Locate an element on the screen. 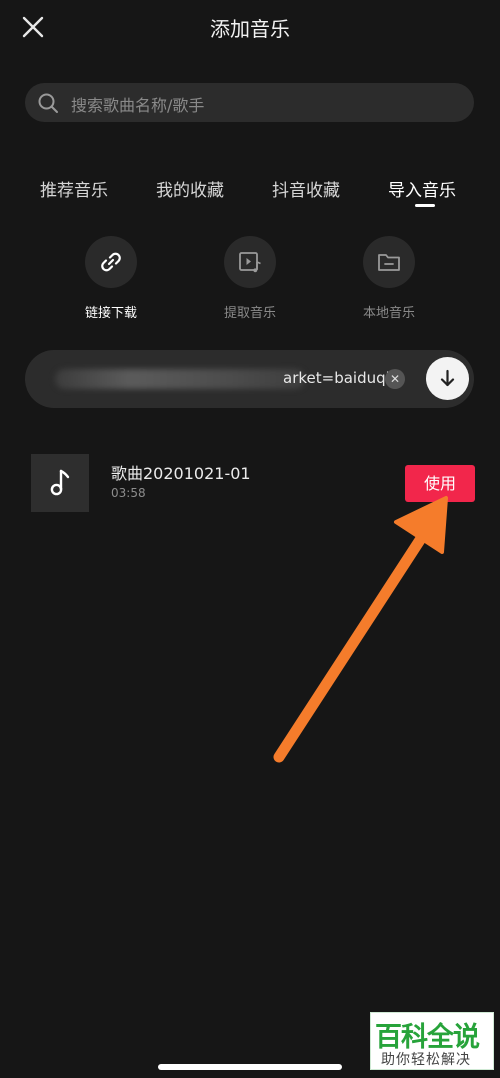 This screenshot has height=1078, width=500. link-url-value: arket=baiduqk is located at coordinates (339, 378).